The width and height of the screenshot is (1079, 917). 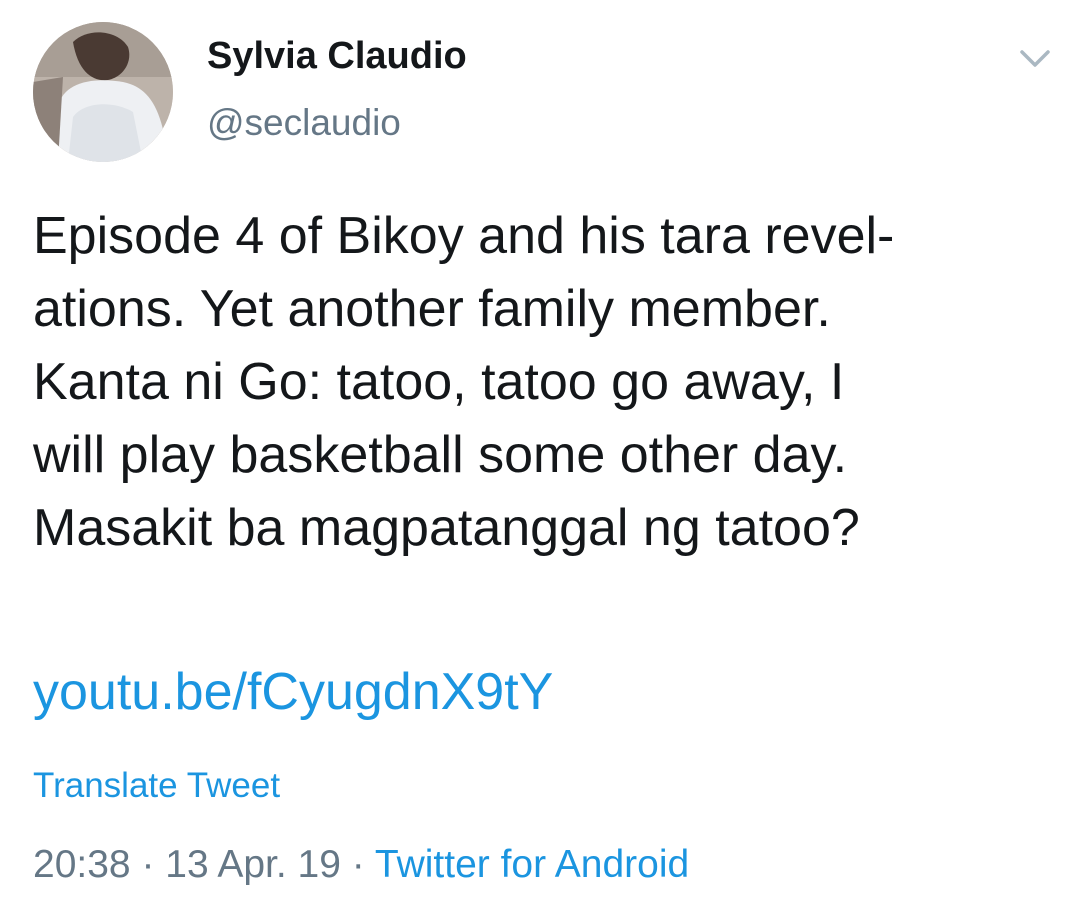 What do you see at coordinates (1035, 58) in the screenshot?
I see `chevron-down-icon` at bounding box center [1035, 58].